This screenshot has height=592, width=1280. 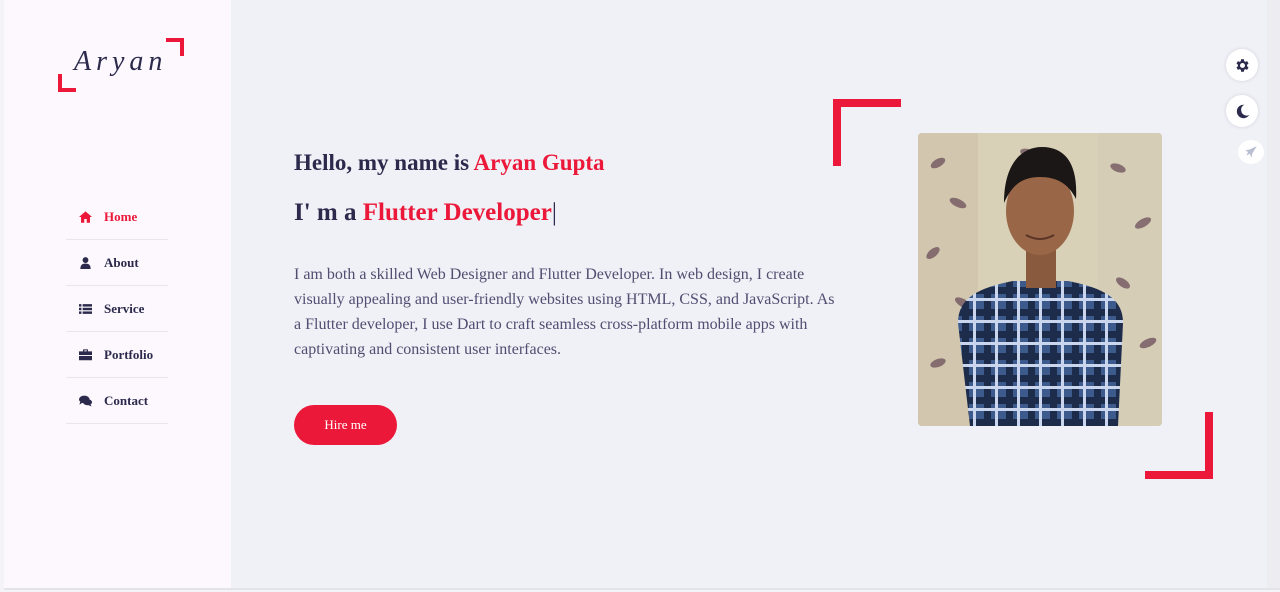 What do you see at coordinates (554, 212) in the screenshot?
I see `typing-cursor: |` at bounding box center [554, 212].